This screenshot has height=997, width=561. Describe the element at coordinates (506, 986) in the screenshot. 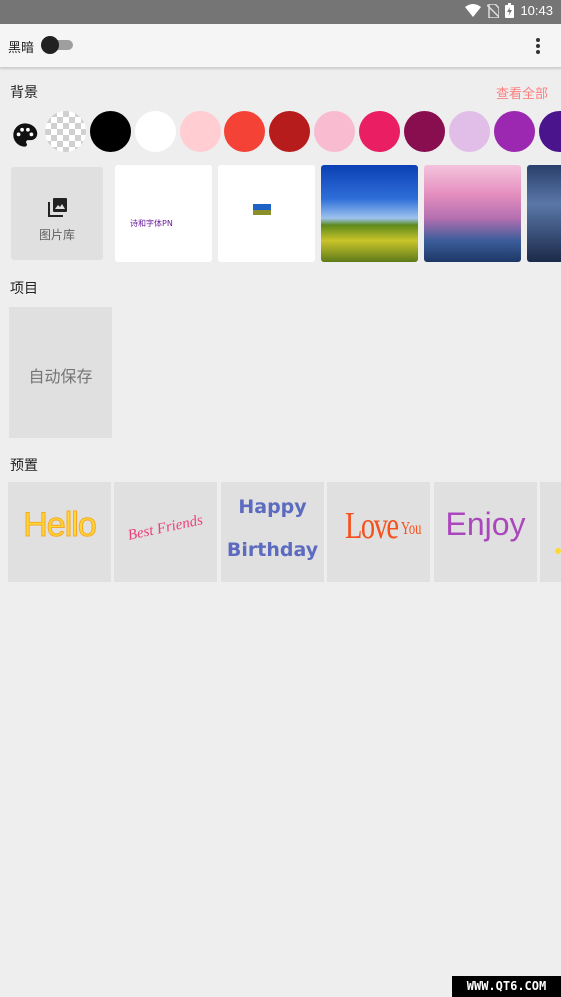

I see `watermark: WWW.QT6.COM` at that location.